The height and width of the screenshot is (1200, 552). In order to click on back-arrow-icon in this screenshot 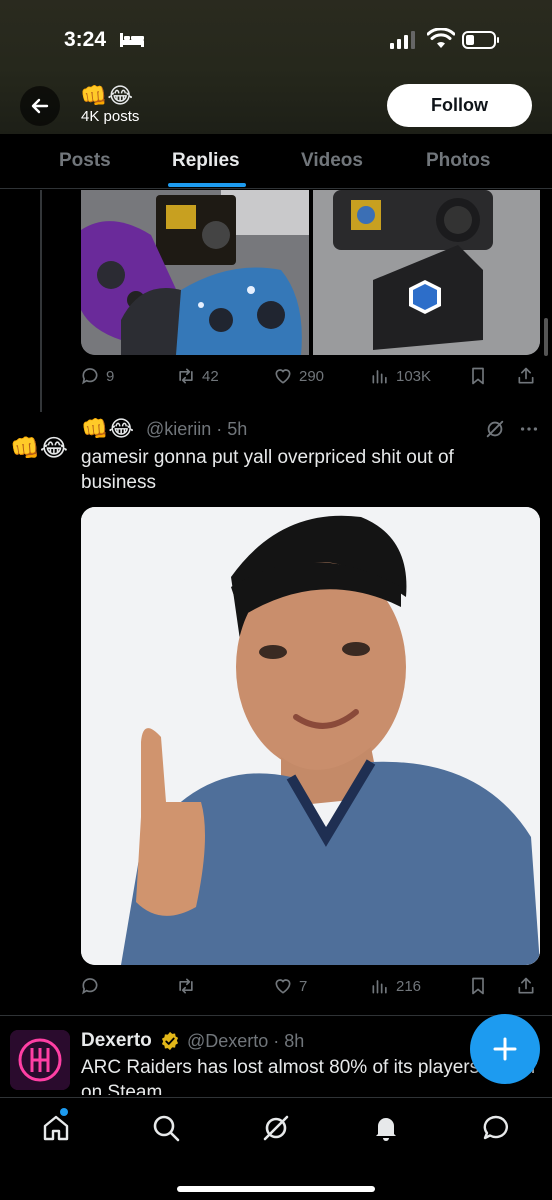, I will do `click(40, 106)`.